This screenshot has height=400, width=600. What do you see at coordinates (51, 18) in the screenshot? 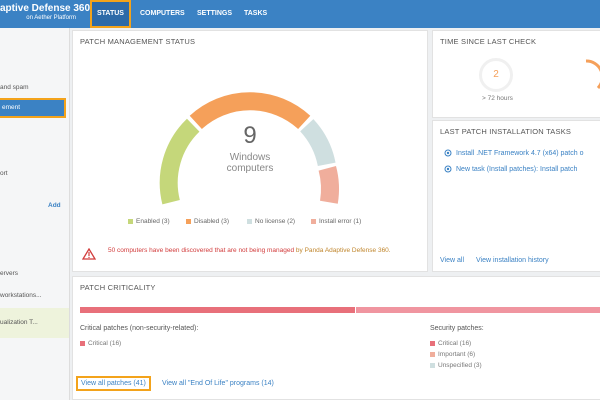
I see `brand-subtitle: on Aether Platform` at bounding box center [51, 18].